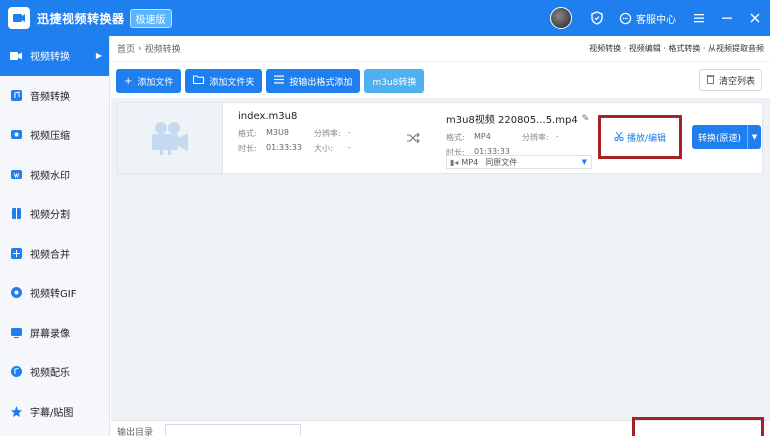 The width and height of the screenshot is (770, 436). I want to click on source-resolution: -, so click(349, 132).